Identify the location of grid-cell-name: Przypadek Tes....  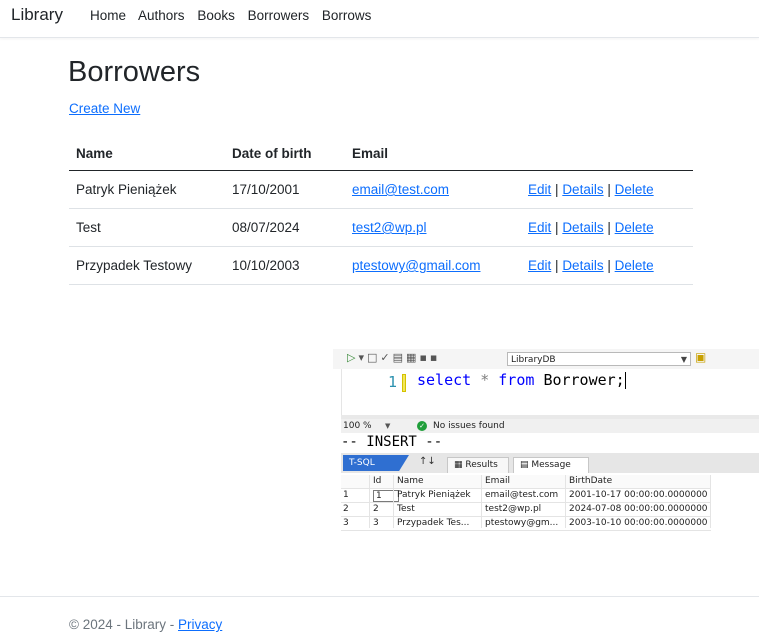
(439, 523).